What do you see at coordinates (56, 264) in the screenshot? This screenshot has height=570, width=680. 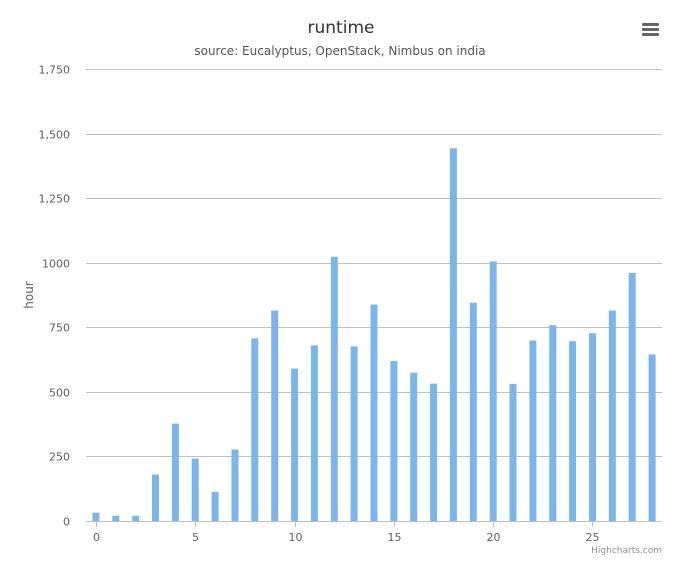 I see `y-tick-label: 1000` at bounding box center [56, 264].